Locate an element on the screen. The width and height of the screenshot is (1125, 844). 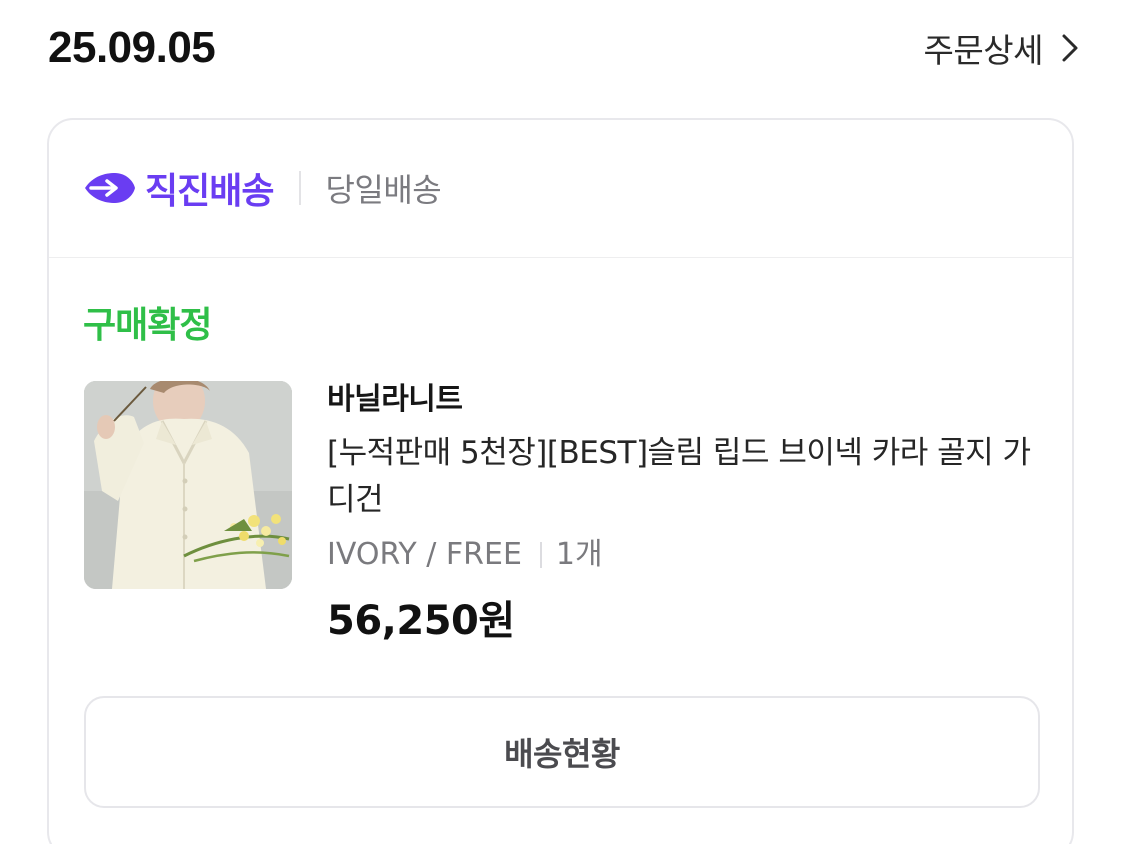
product-name: [누적판매 5천장][BEST]슬림 립드 브이넥 카라 골지 가디건 is located at coordinates (679, 476).